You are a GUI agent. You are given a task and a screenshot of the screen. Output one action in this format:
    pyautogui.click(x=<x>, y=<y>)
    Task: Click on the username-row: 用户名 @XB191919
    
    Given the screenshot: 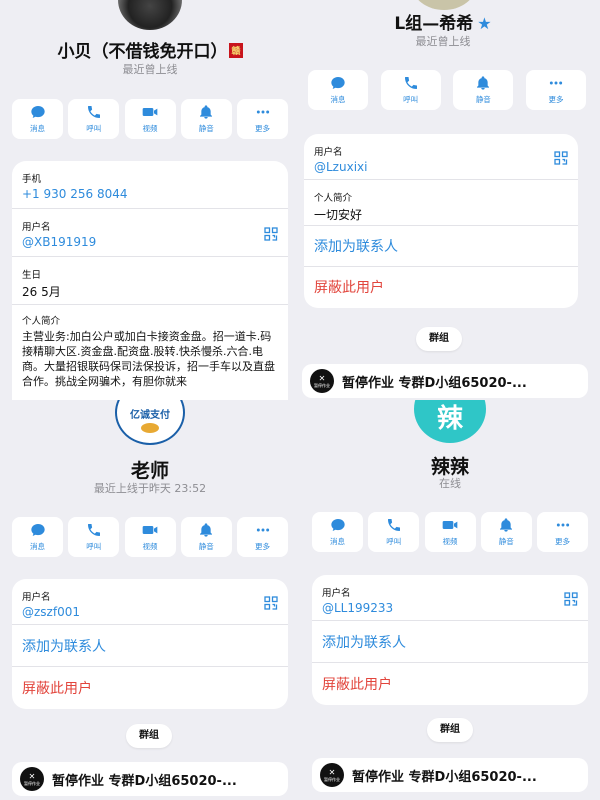 What is the action you would take?
    pyautogui.click(x=150, y=233)
    